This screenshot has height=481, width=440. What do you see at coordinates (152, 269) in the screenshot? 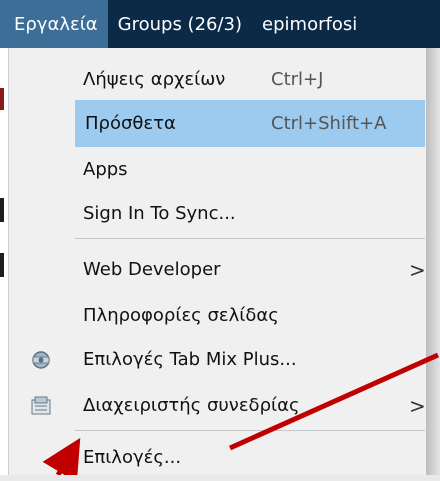
I see `web-developer-label: Web Developer` at bounding box center [152, 269].